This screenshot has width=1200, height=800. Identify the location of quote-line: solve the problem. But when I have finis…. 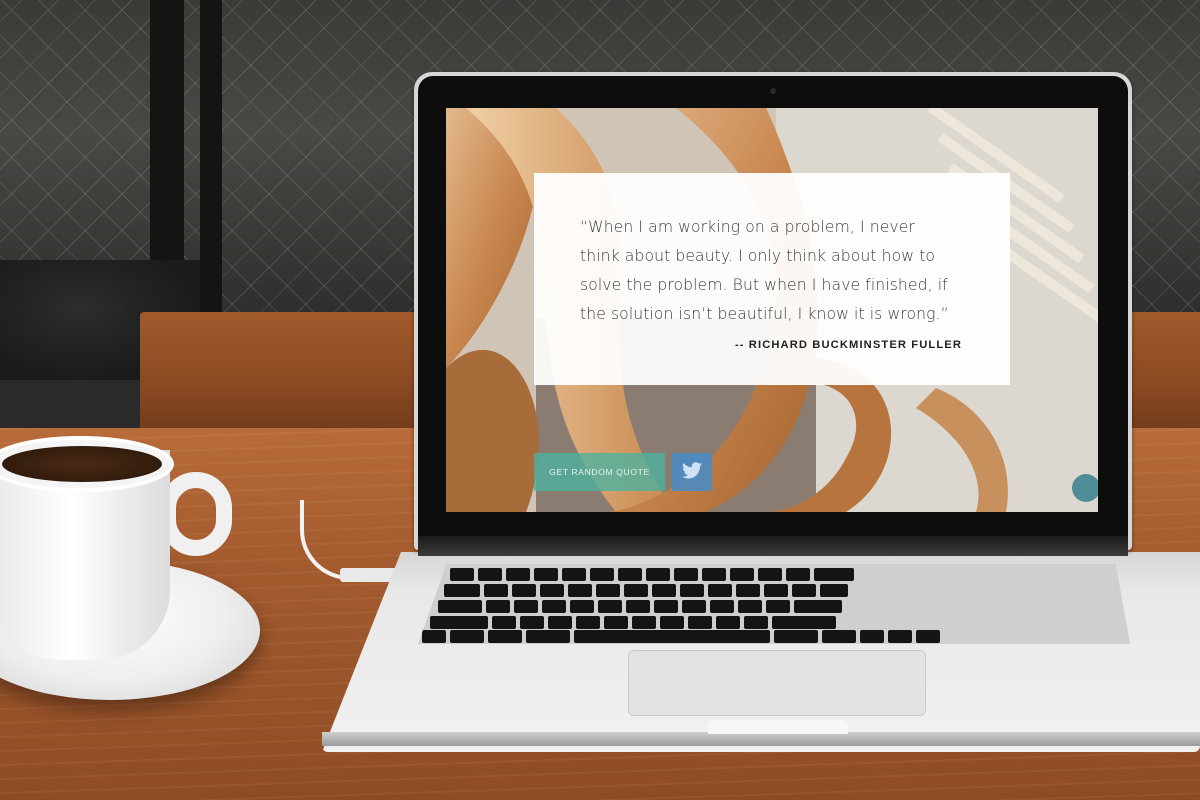
(764, 285).